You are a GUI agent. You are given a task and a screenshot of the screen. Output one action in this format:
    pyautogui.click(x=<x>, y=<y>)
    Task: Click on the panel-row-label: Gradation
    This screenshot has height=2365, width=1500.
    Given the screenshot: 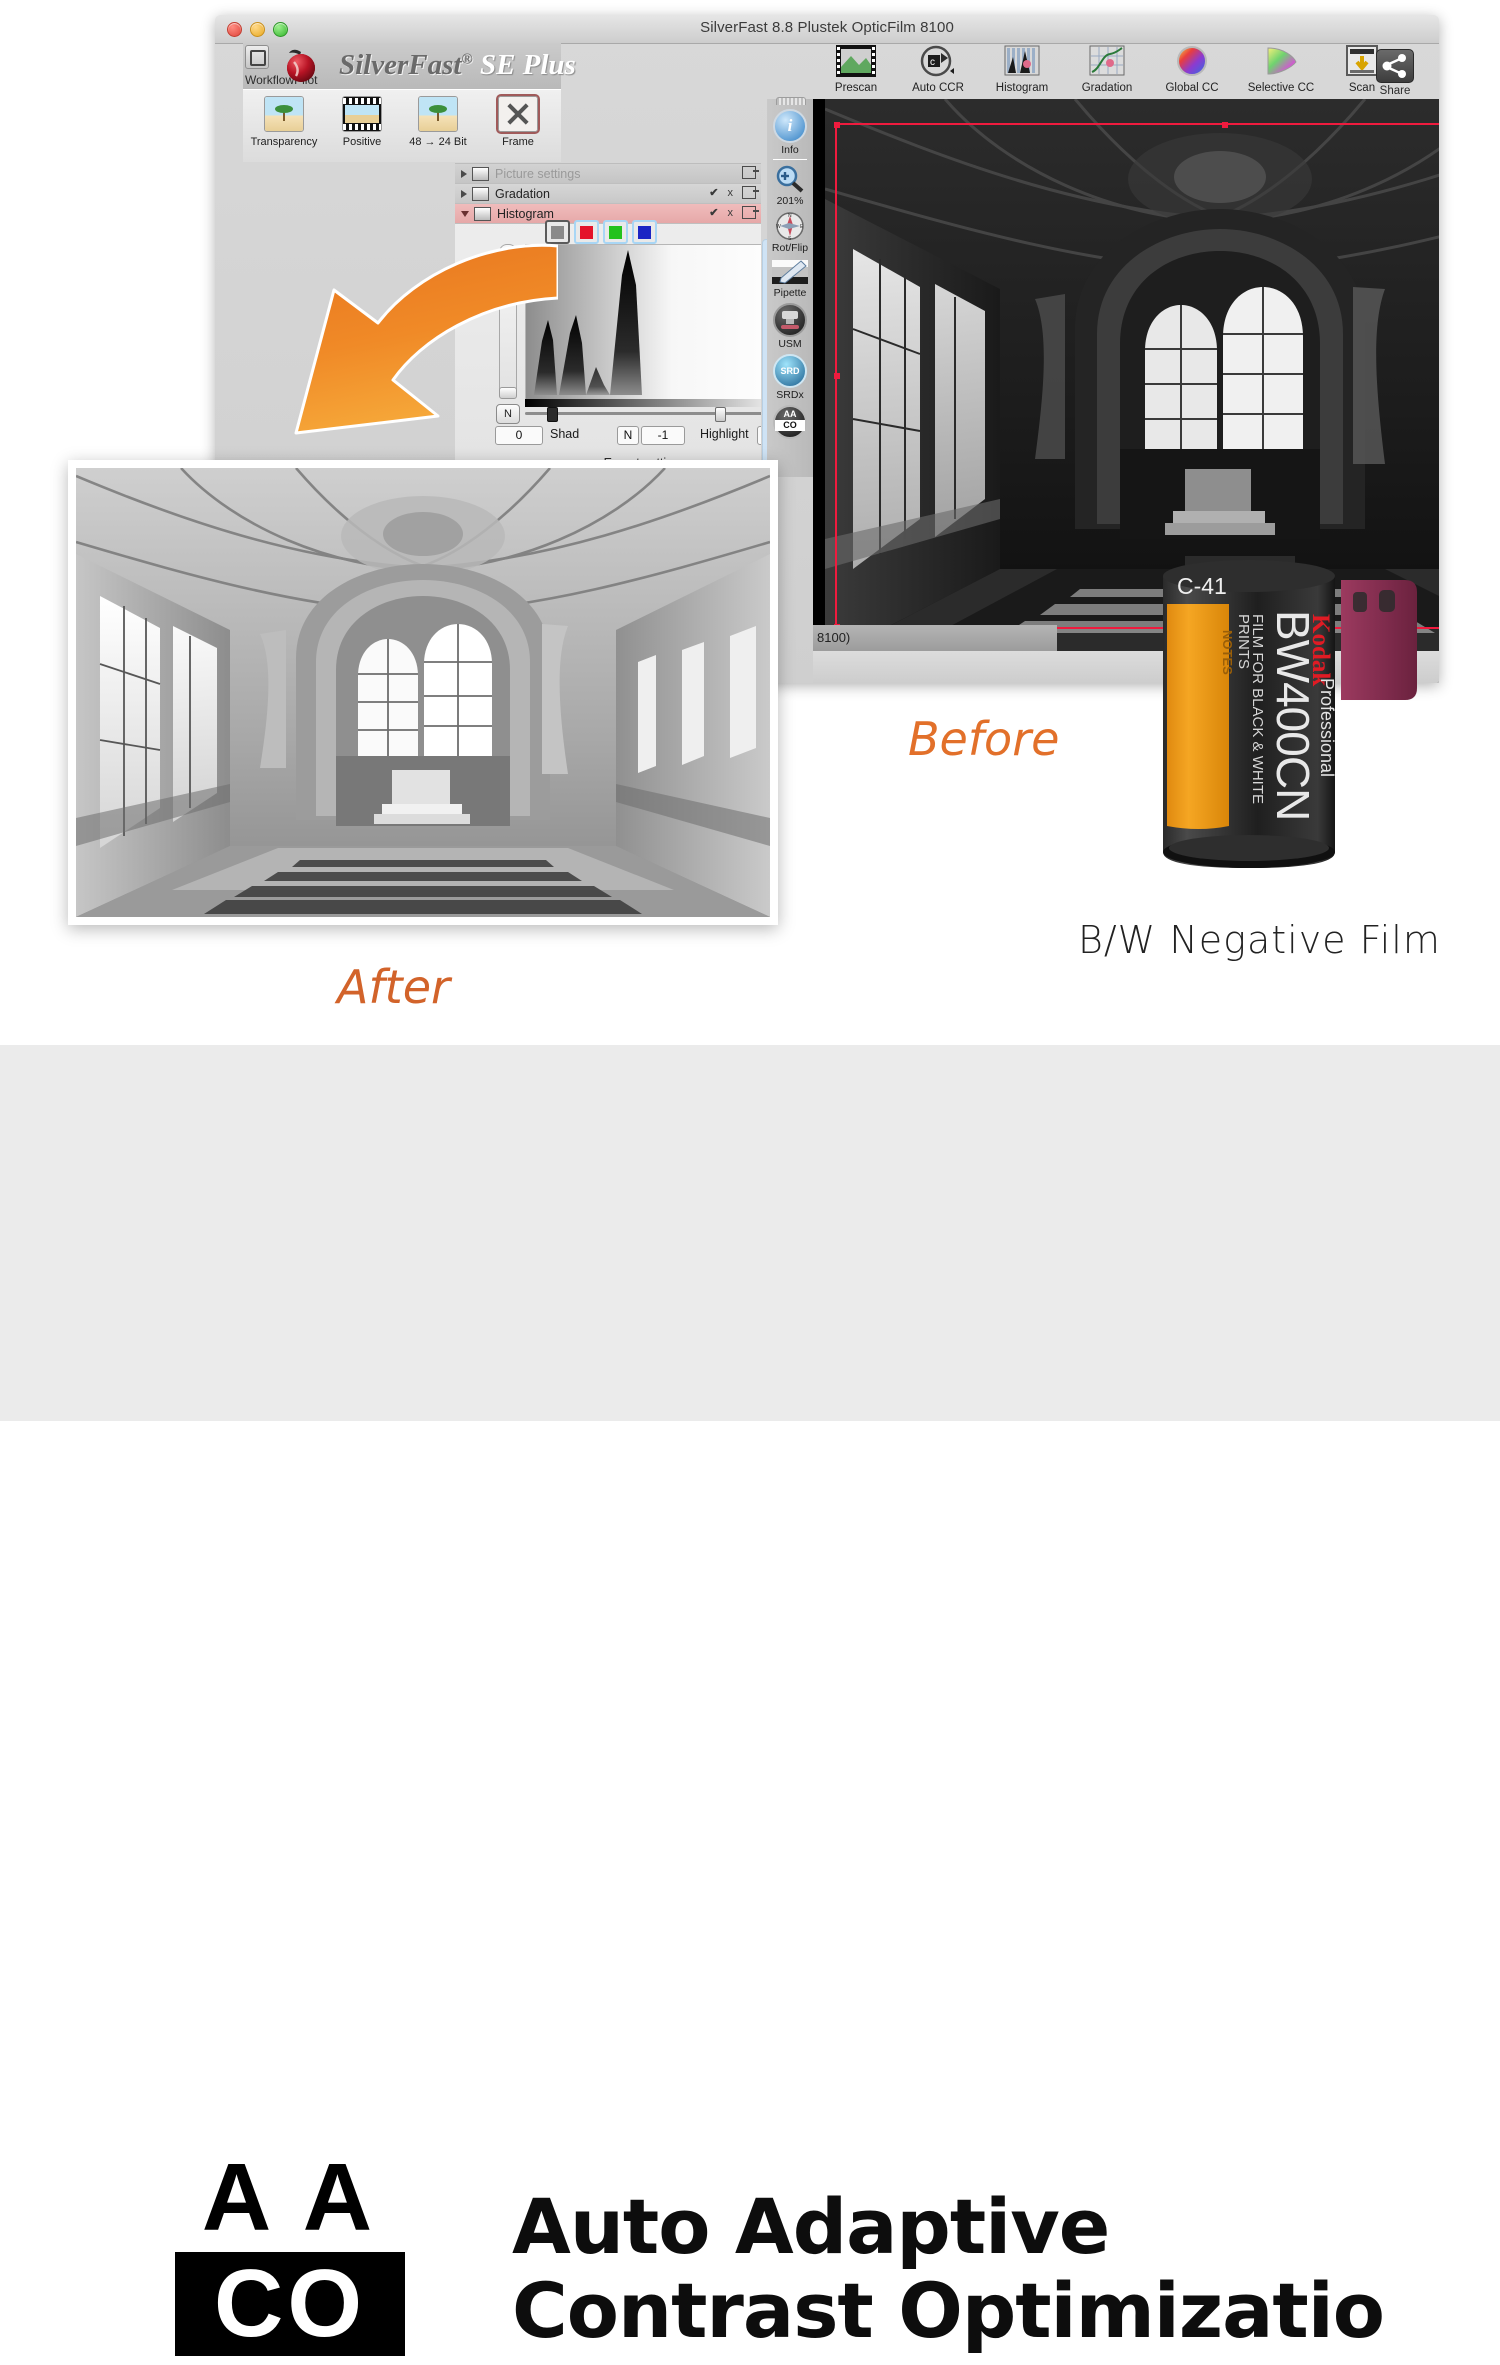 What is the action you would take?
    pyautogui.click(x=522, y=193)
    